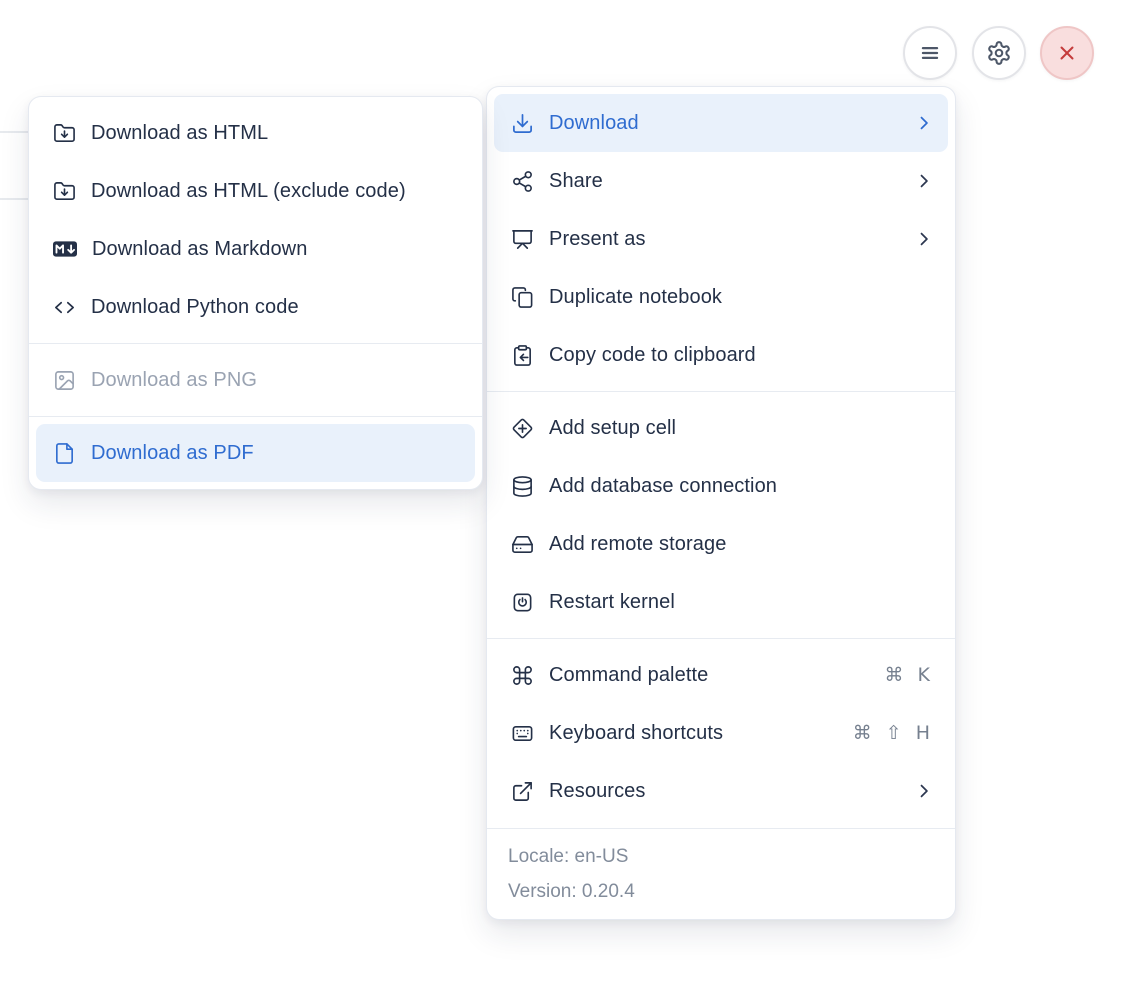 This screenshot has height=986, width=1130. Describe the element at coordinates (172, 452) in the screenshot. I see `menu-item-label: Download as PDF` at that location.